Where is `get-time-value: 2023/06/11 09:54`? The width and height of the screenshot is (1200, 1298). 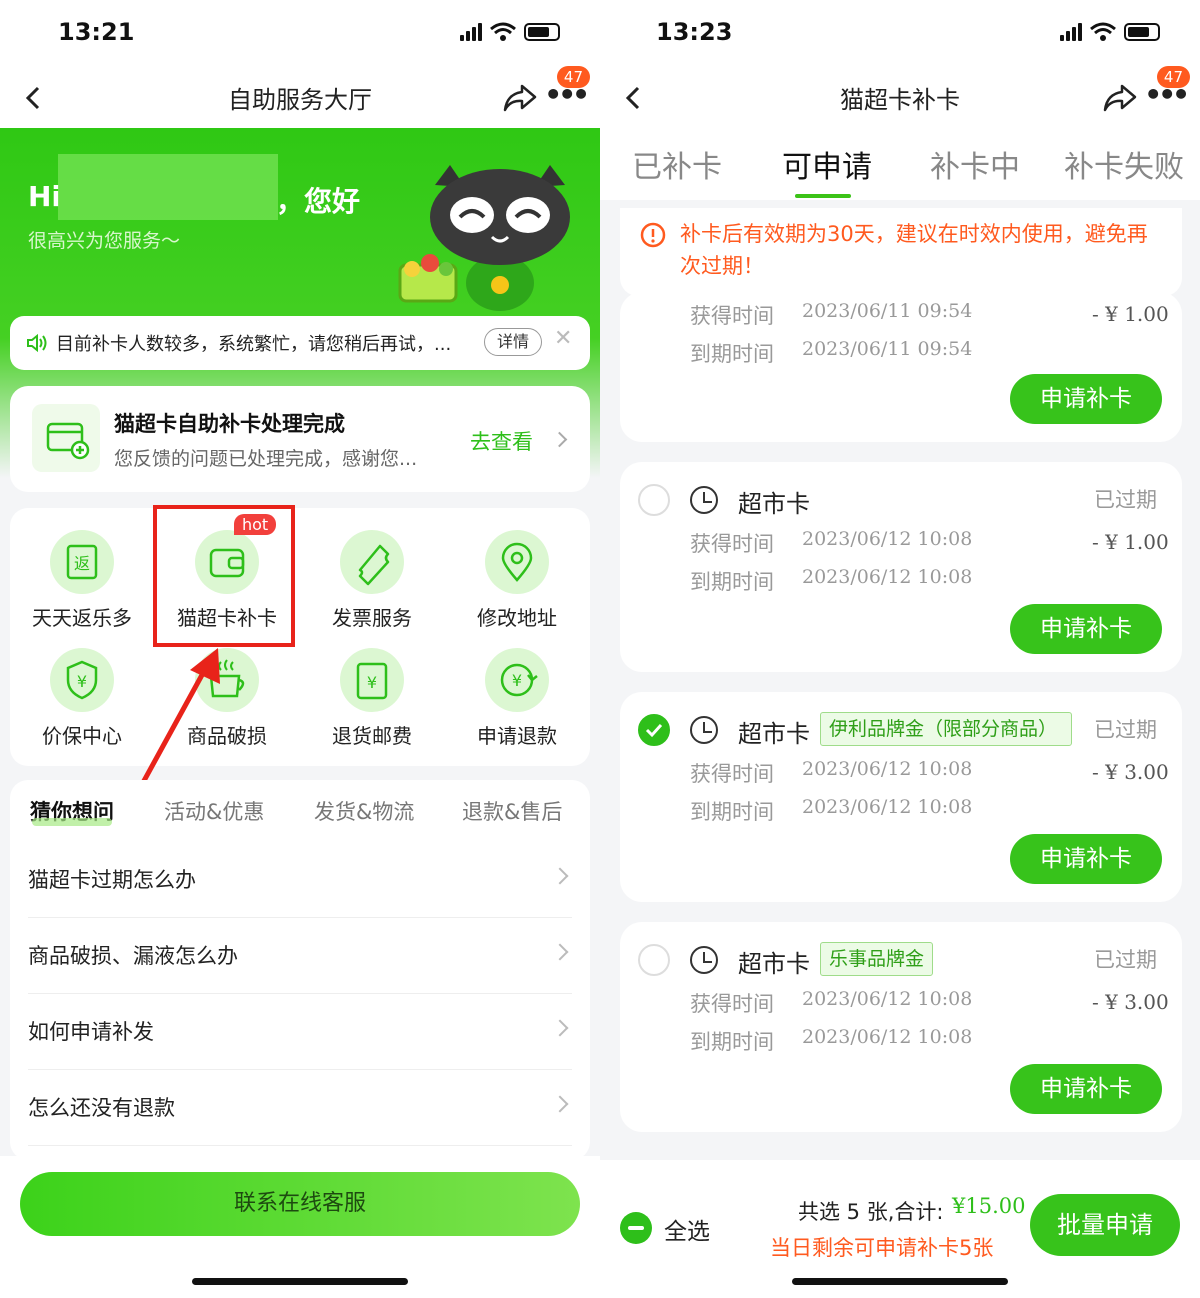 get-time-value: 2023/06/11 09:54 is located at coordinates (887, 311).